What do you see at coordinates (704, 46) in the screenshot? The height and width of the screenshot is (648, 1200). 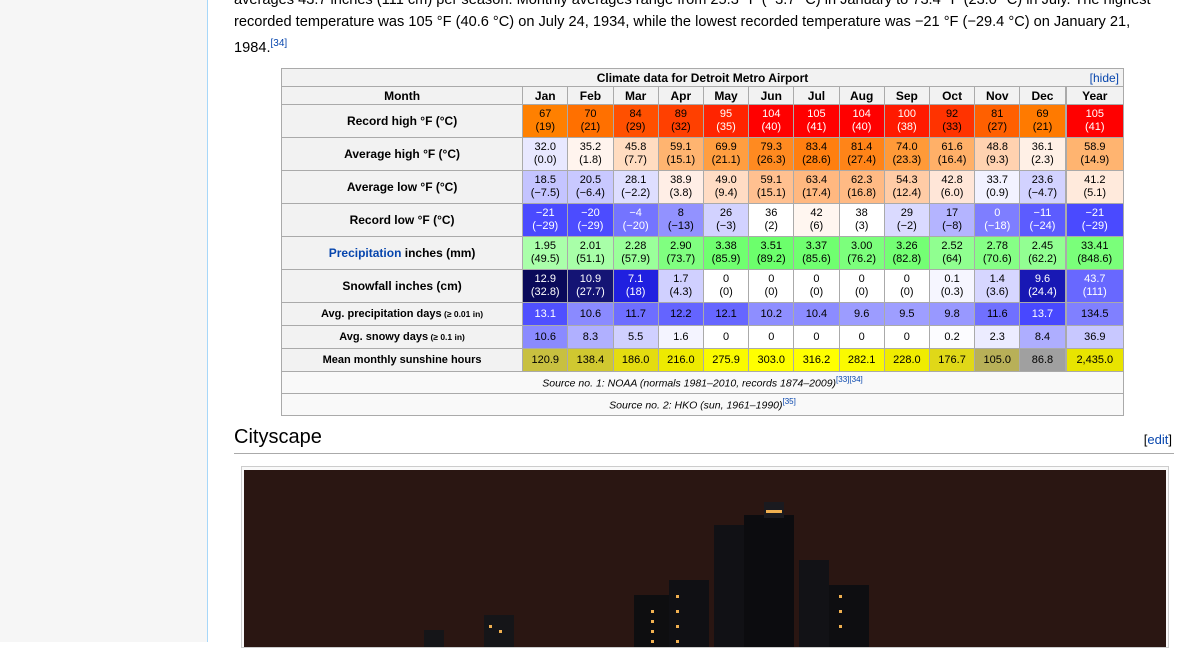 I see `paragraph-line: 1984.[34]` at bounding box center [704, 46].